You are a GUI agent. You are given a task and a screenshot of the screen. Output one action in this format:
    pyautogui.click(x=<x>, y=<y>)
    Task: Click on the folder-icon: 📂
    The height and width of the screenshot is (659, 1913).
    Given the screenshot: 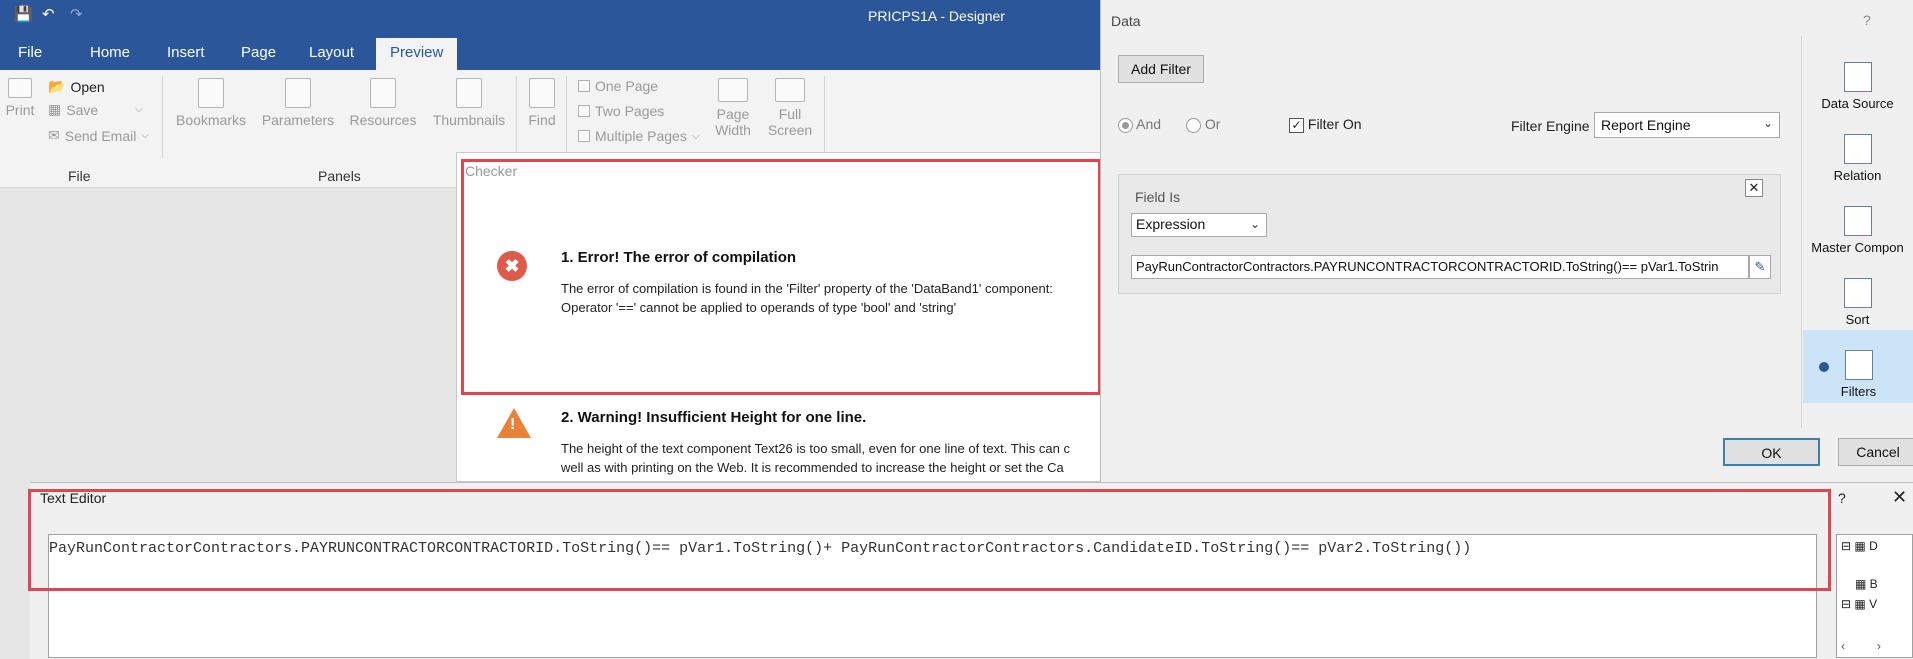 What is the action you would take?
    pyautogui.click(x=57, y=86)
    